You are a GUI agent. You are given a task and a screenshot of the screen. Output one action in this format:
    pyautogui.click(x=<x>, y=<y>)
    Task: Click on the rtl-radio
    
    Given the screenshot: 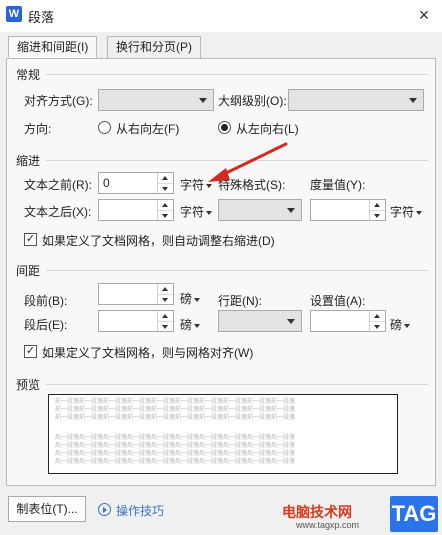 What is the action you would take?
    pyautogui.click(x=104, y=127)
    